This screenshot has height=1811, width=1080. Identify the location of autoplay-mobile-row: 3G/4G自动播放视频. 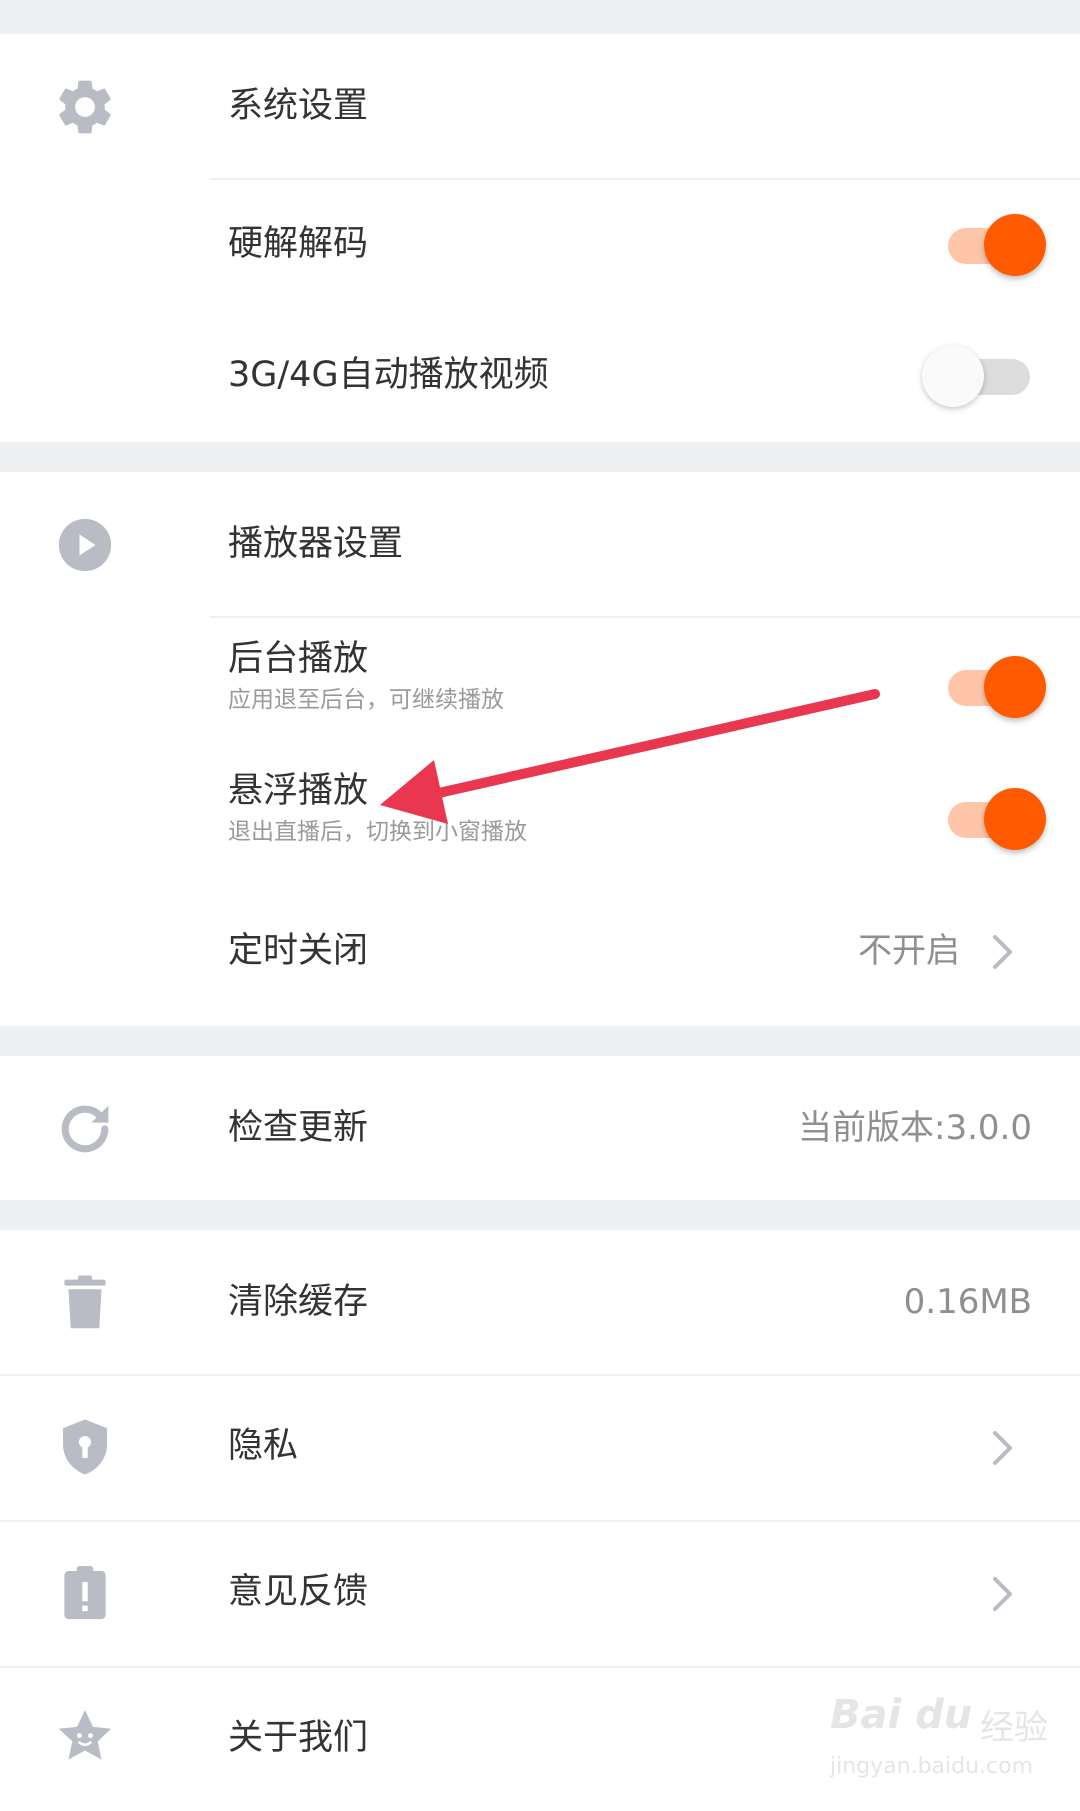
(540, 375).